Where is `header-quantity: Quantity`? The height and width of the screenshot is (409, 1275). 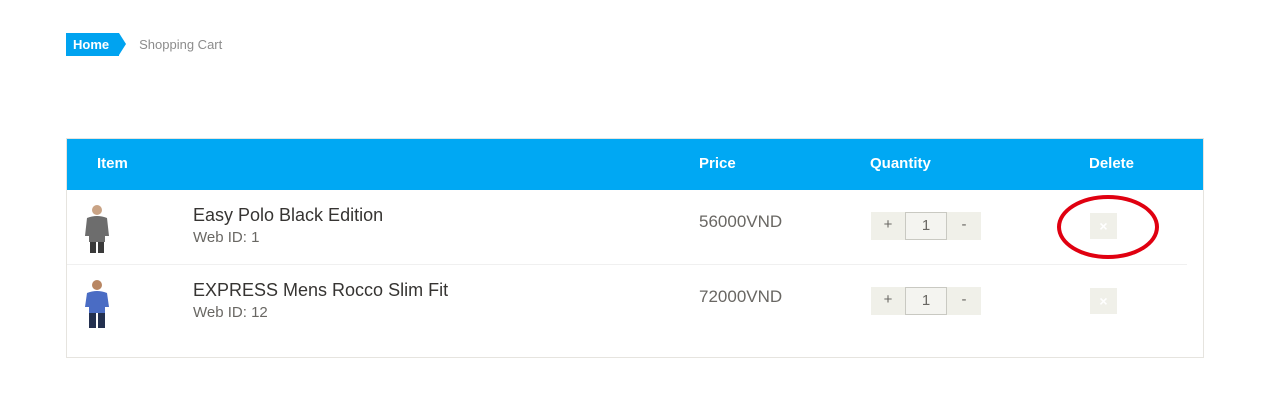
header-quantity: Quantity is located at coordinates (900, 163).